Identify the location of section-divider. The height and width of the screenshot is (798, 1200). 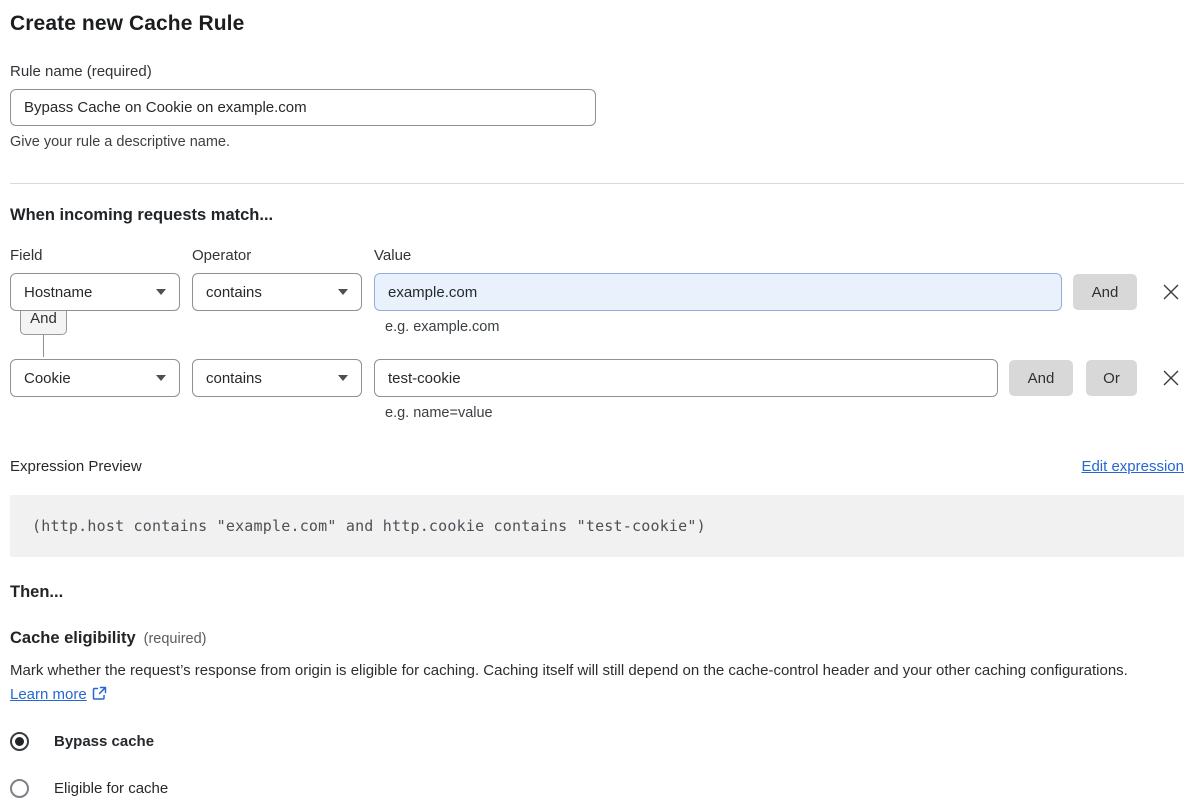
(597, 183).